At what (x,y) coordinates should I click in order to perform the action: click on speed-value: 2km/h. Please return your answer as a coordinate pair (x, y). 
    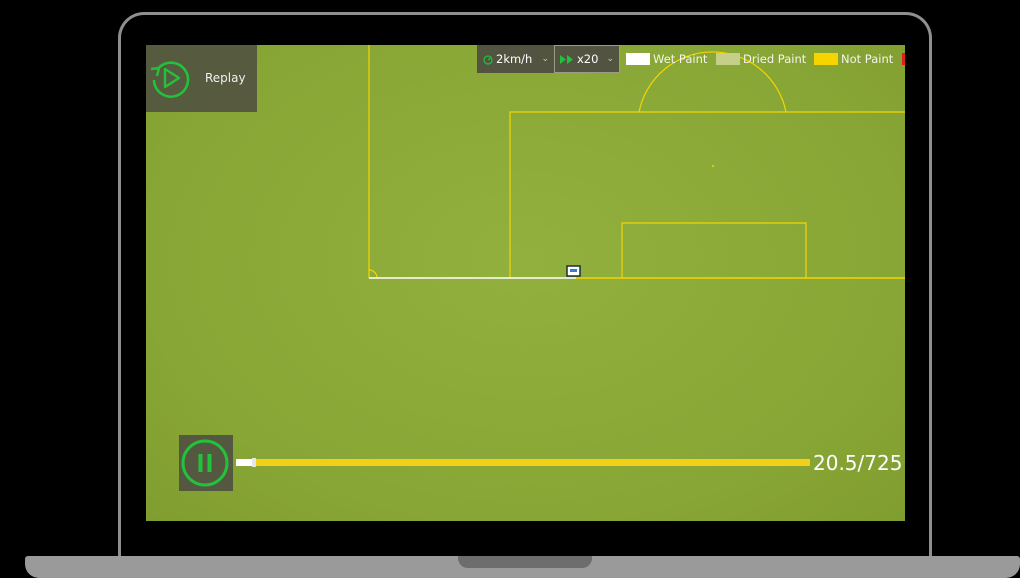
    Looking at the image, I should click on (514, 59).